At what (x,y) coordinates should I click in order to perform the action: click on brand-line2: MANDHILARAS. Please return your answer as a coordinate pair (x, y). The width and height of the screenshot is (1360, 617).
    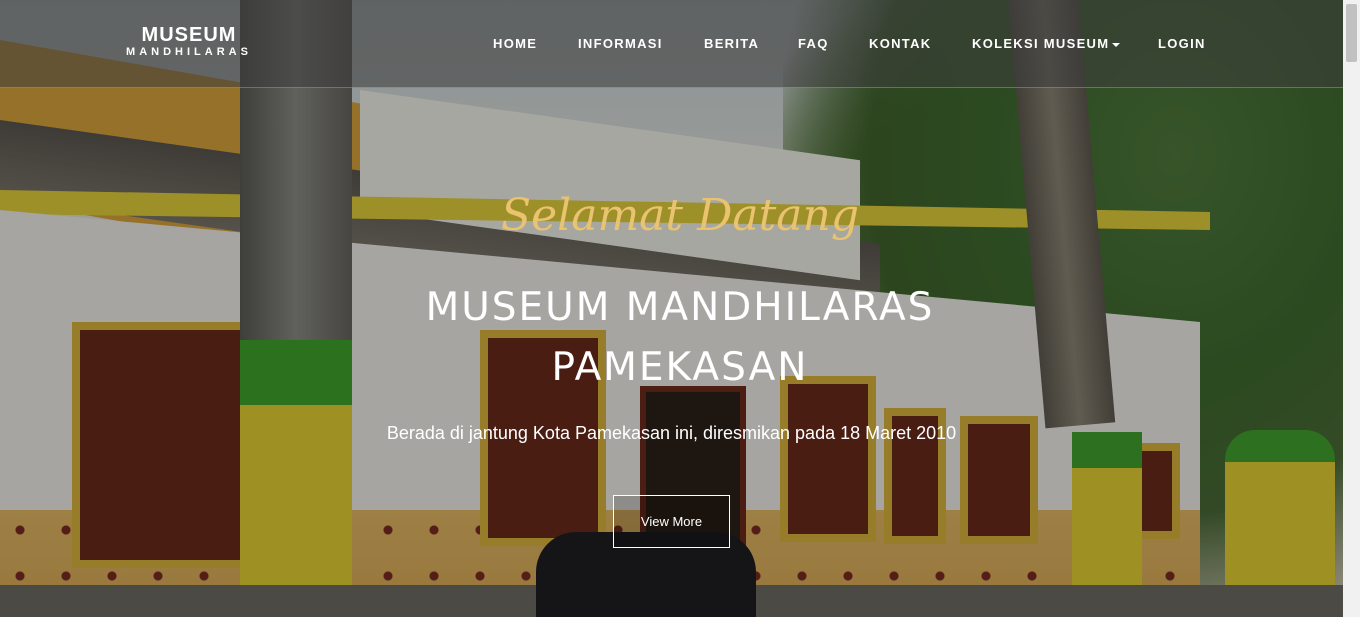
    Looking at the image, I should click on (189, 52).